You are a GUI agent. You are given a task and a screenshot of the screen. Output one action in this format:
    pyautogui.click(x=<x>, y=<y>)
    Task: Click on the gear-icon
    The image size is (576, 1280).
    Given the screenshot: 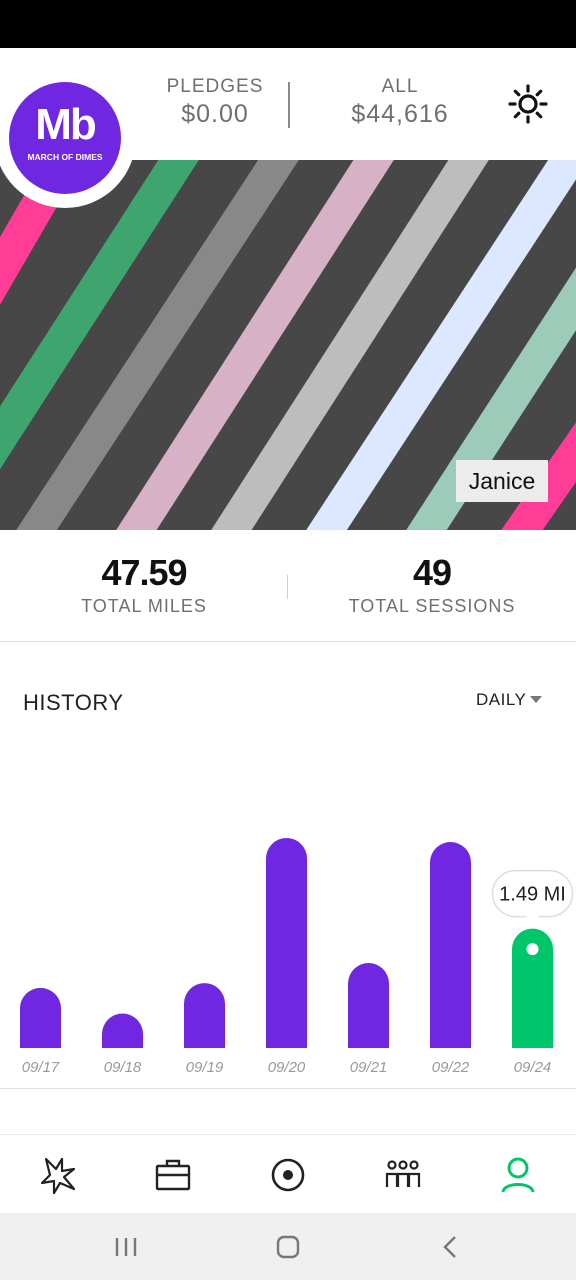 What is the action you would take?
    pyautogui.click(x=528, y=104)
    